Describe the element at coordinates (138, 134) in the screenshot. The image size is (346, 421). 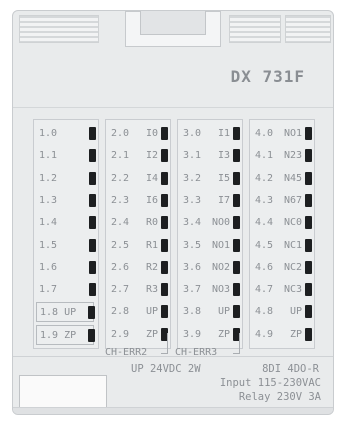
I see `terminal-row: 2.0 I0` at that location.